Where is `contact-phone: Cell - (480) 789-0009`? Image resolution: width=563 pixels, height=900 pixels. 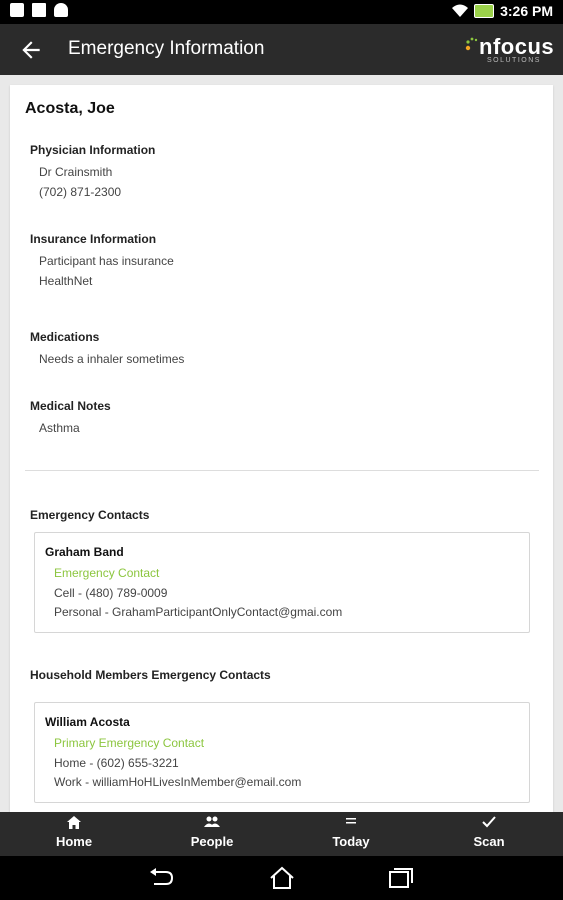
contact-phone: Cell - (480) 789-0009 is located at coordinates (110, 593).